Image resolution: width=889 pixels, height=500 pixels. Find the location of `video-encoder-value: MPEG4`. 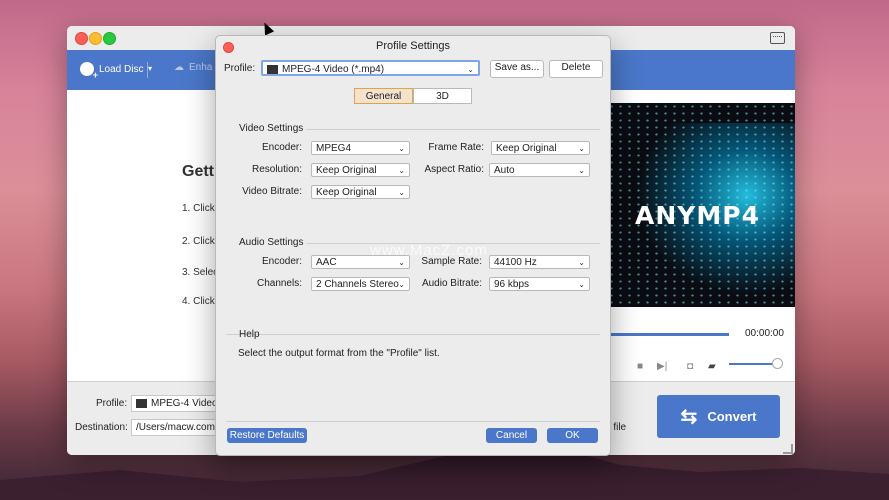

video-encoder-value: MPEG4 is located at coordinates (334, 148).